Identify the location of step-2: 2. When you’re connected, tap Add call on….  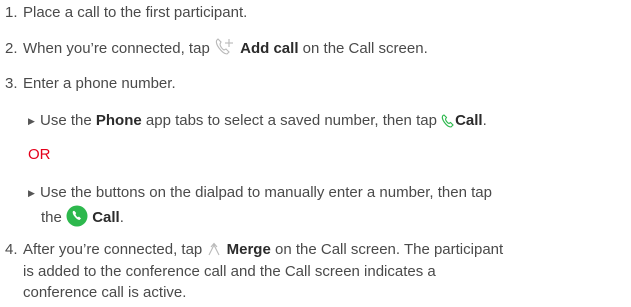
(216, 50).